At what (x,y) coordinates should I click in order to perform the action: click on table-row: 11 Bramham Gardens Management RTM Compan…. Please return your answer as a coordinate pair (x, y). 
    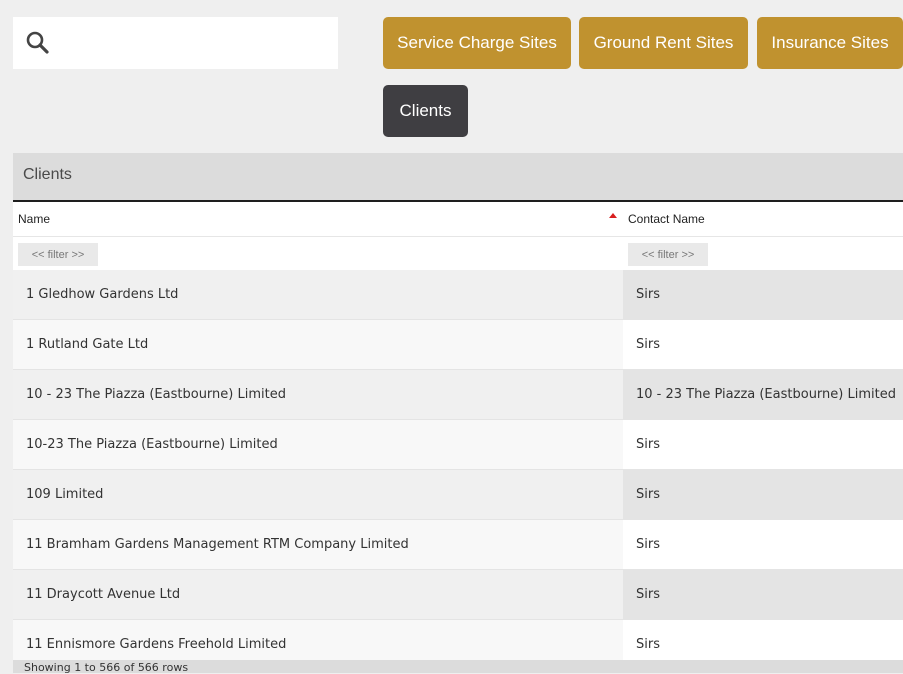
    Looking at the image, I should click on (458, 545).